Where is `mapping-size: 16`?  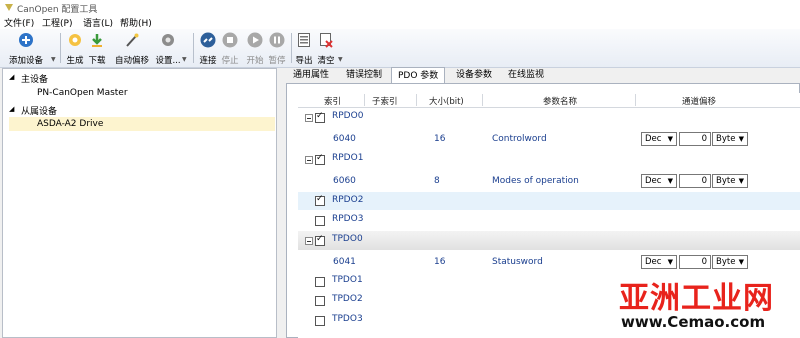
mapping-size: 16 is located at coordinates (440, 139).